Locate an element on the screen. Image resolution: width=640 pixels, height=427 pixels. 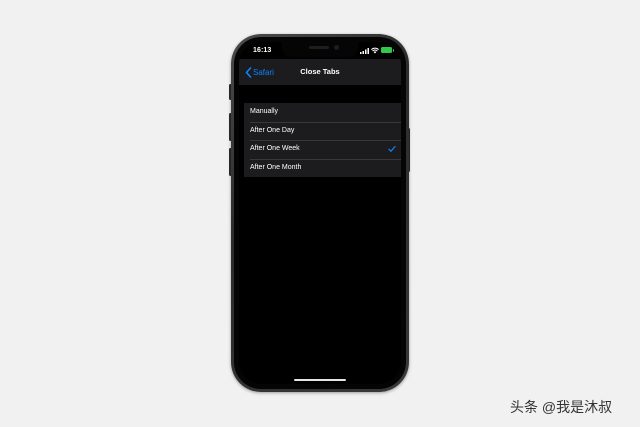
option-manually: Manually is located at coordinates (322, 112).